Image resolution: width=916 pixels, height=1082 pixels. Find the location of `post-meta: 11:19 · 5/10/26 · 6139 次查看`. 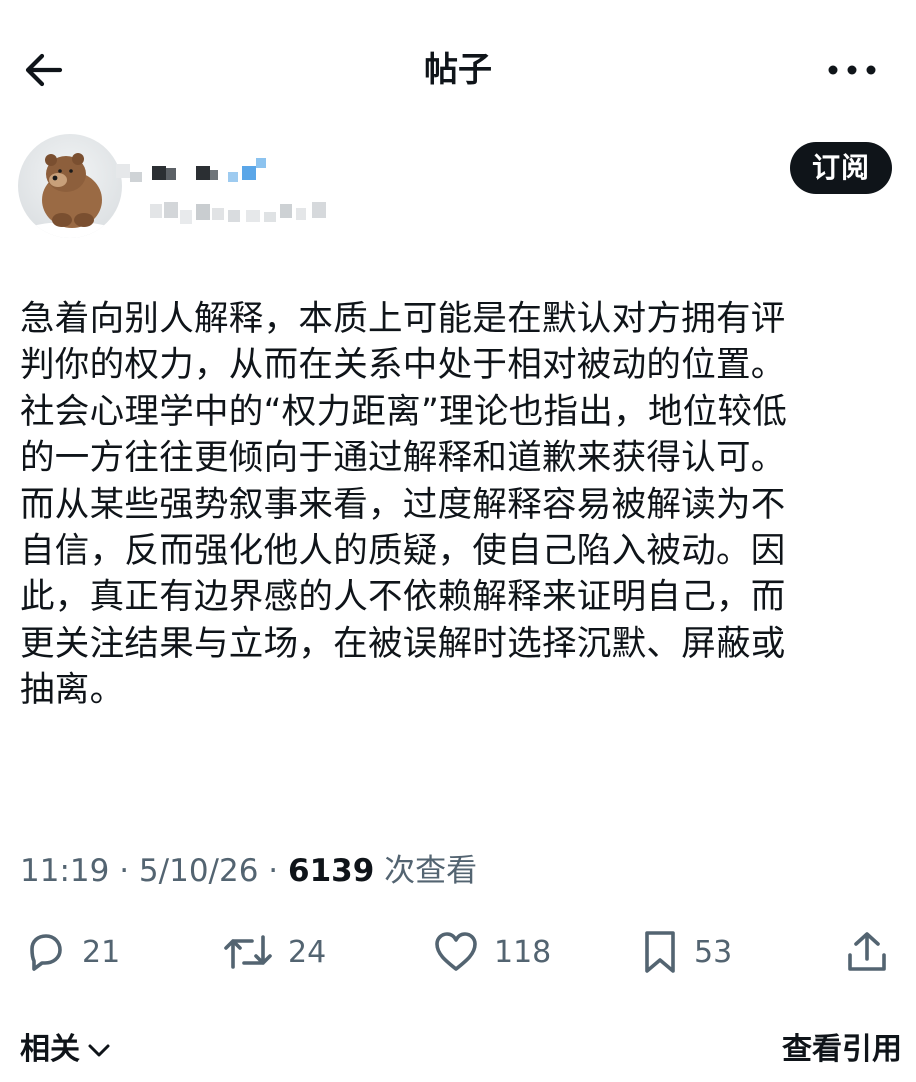

post-meta: 11:19 · 5/10/26 · 6139 次查看 is located at coordinates (248, 871).